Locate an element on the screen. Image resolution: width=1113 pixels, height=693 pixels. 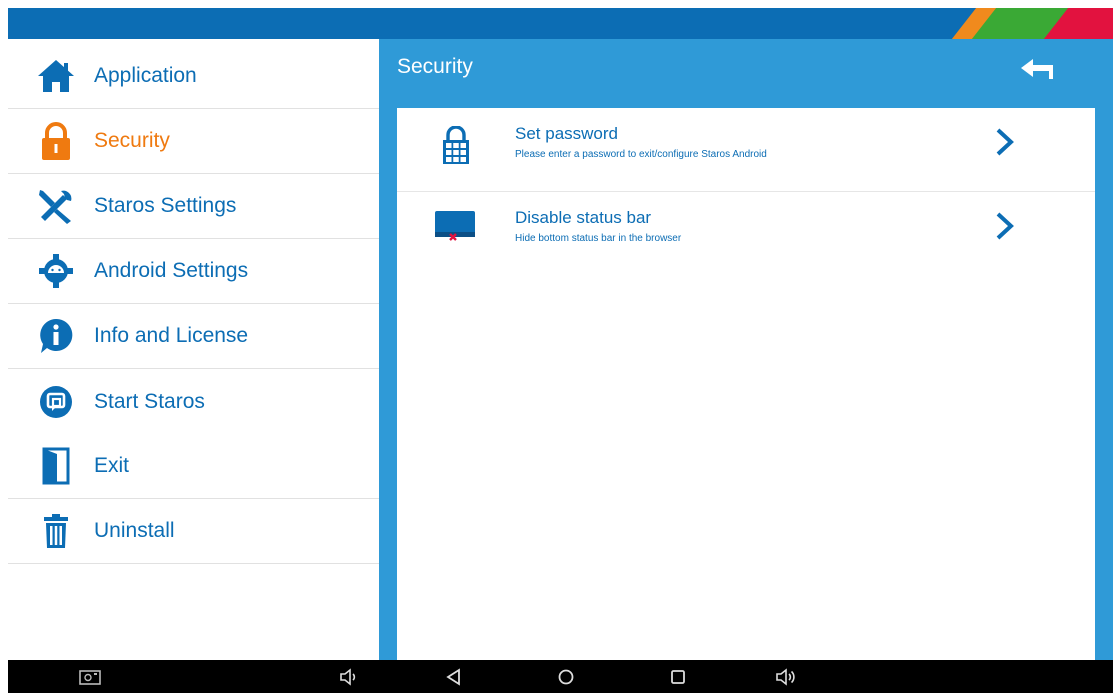
tools-icon is located at coordinates (56, 206).